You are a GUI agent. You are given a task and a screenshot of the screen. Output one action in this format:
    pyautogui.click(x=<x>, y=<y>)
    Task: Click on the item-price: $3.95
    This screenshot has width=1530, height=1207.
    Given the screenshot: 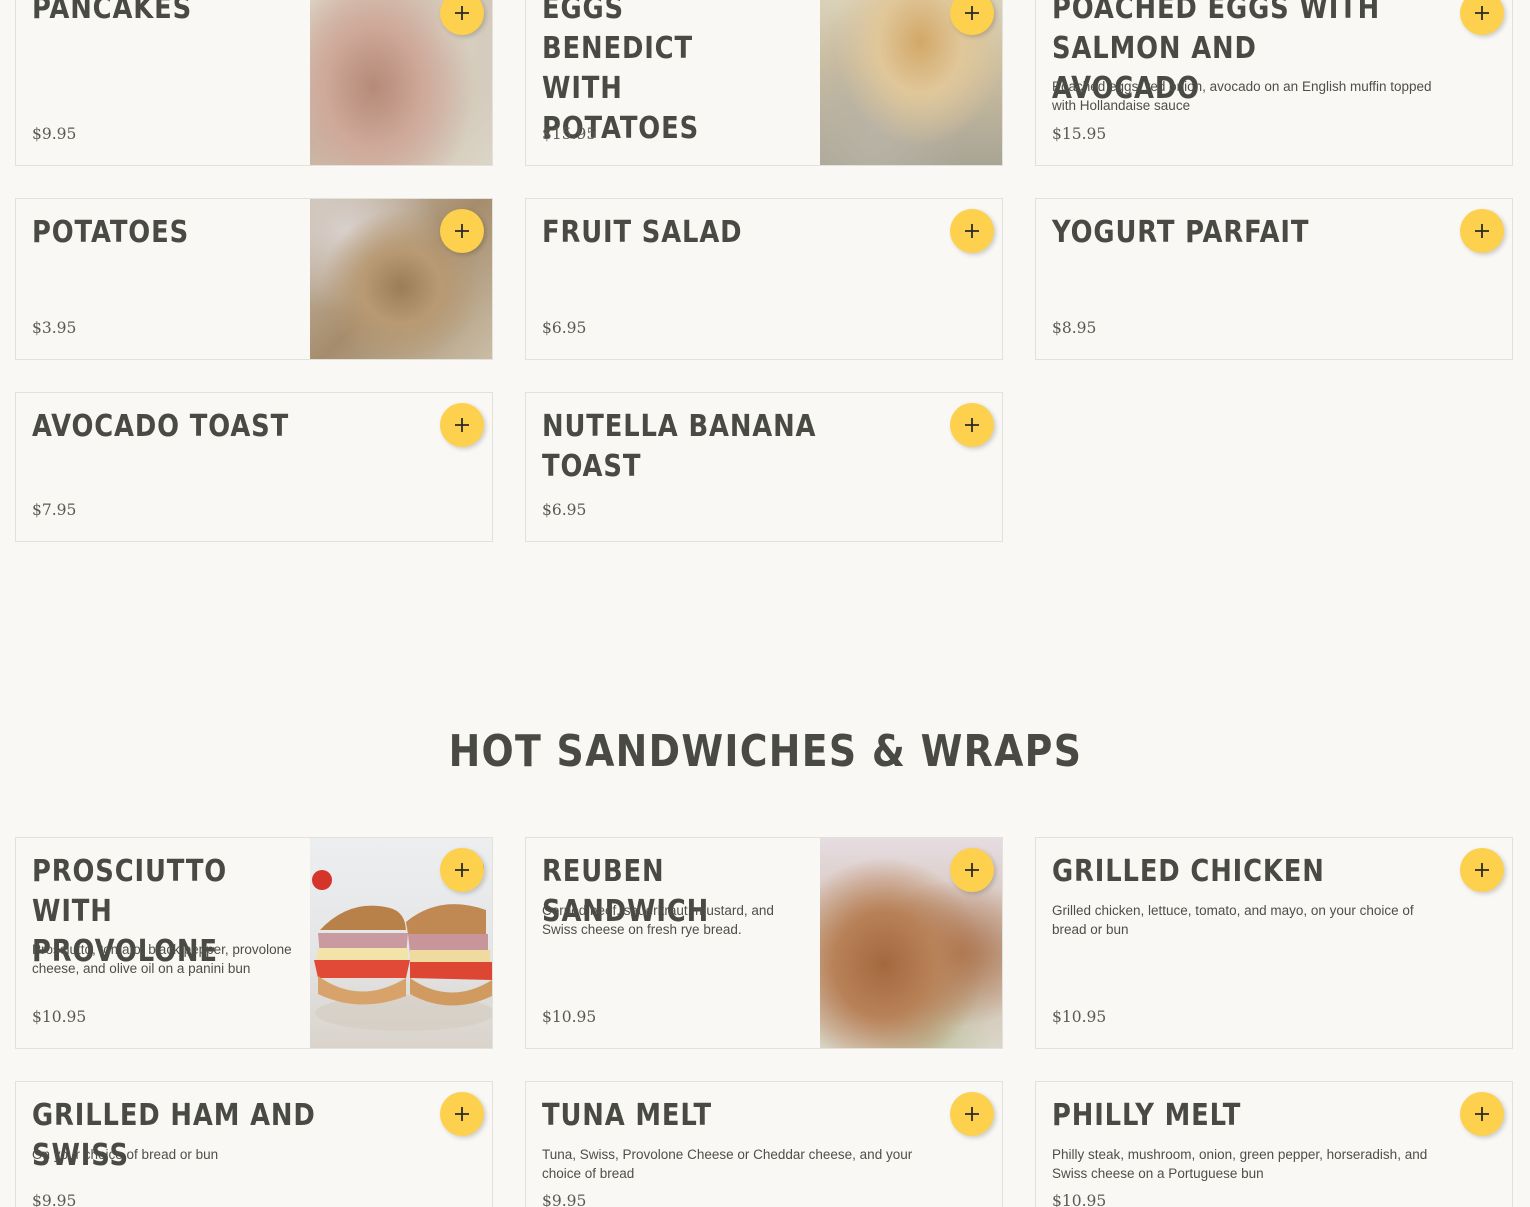 What is the action you would take?
    pyautogui.click(x=54, y=328)
    